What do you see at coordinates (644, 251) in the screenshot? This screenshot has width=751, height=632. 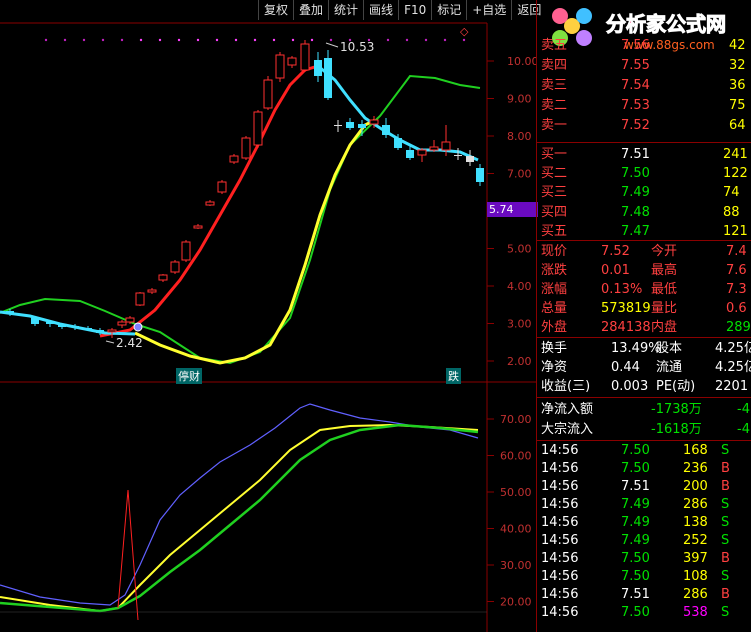 I see `stat-row-0: 现价 7.52 今开 7.4` at bounding box center [644, 251].